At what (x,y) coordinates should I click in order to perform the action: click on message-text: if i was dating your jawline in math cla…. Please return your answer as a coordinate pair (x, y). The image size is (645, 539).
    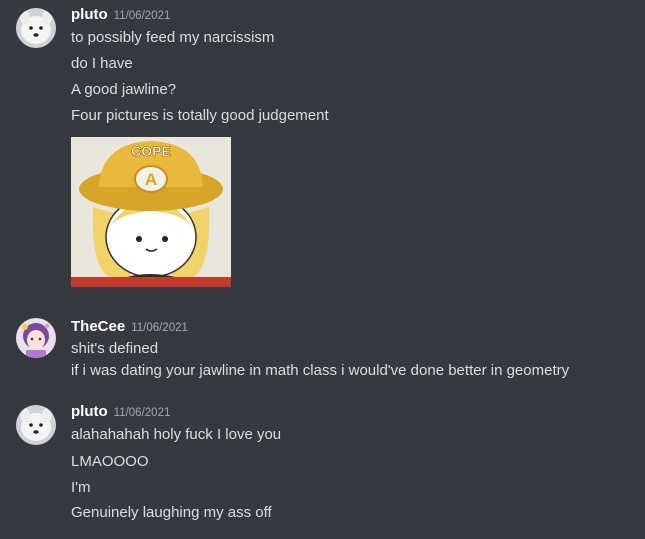
    Looking at the image, I should click on (320, 370).